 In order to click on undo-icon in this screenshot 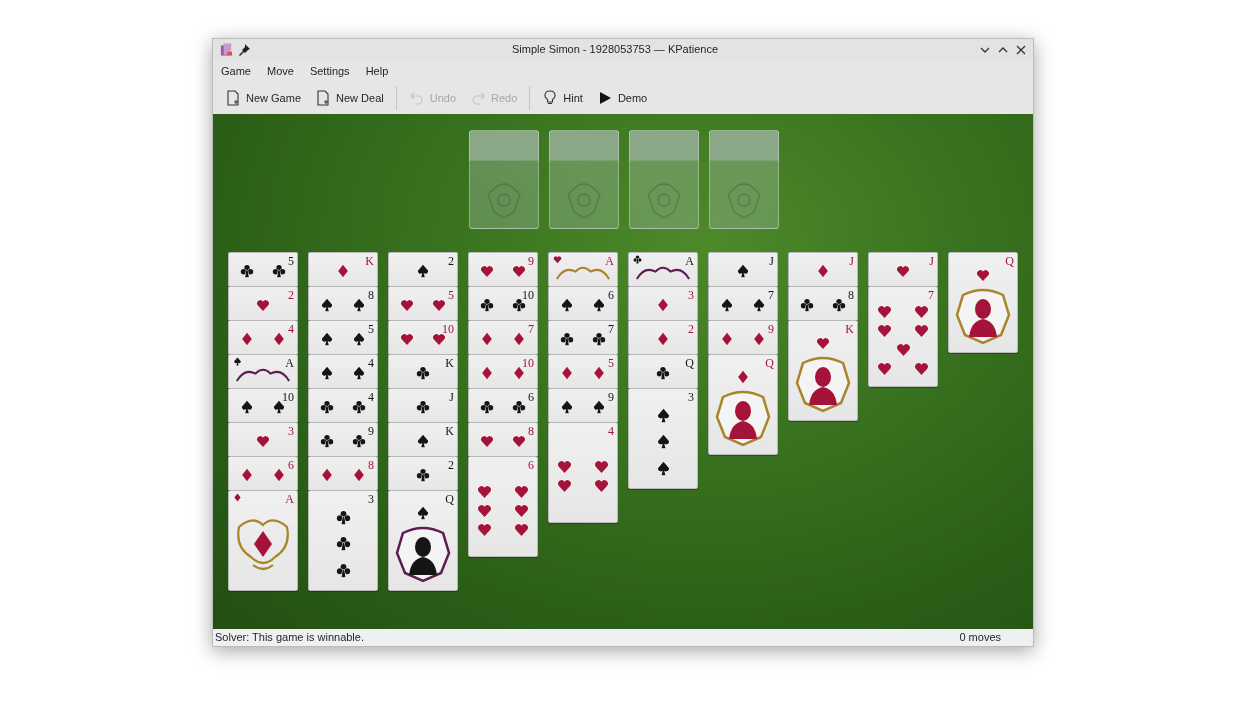, I will do `click(416, 98)`.